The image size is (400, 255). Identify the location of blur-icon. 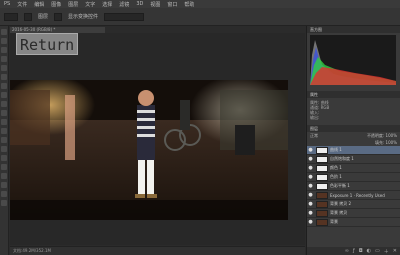
(4, 140).